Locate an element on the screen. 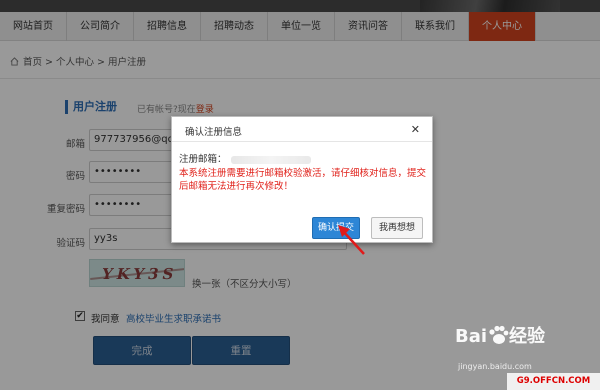 This screenshot has width=600, height=390. blurred-email-value is located at coordinates (270, 159).